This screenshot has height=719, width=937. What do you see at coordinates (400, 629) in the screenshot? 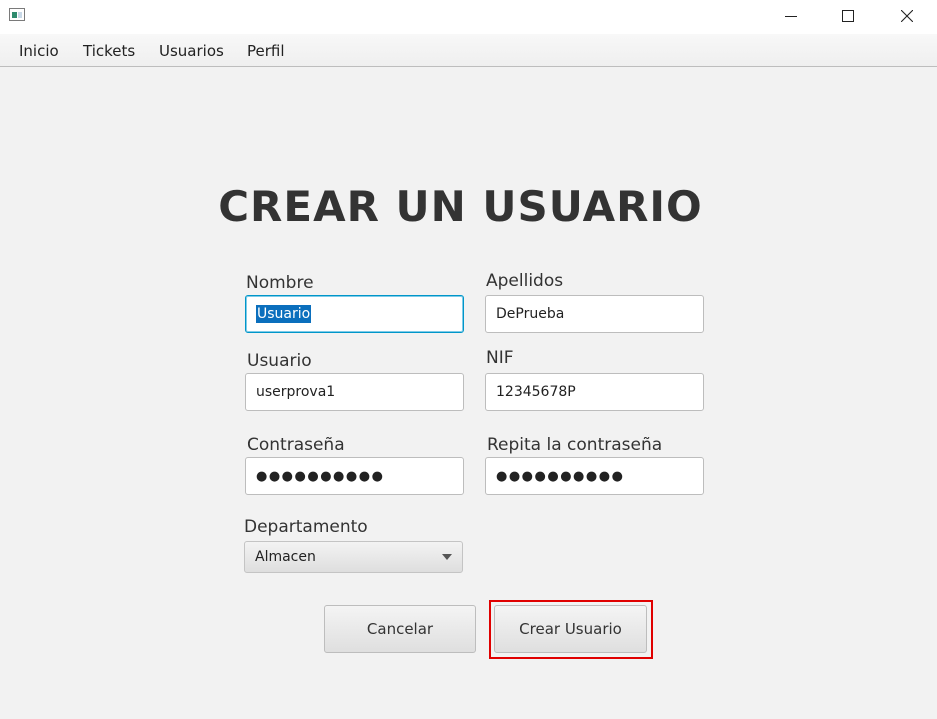
I see `cancel-button: Cancelar` at bounding box center [400, 629].